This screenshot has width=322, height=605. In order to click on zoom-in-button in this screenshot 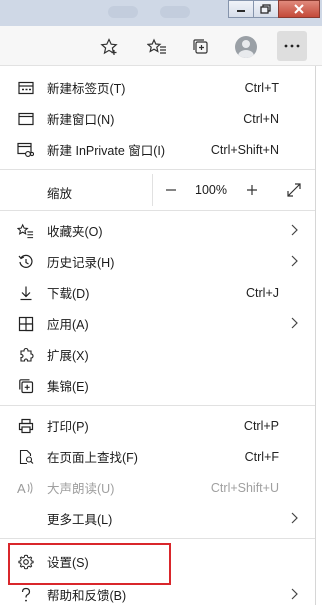, I will do `click(252, 190)`.